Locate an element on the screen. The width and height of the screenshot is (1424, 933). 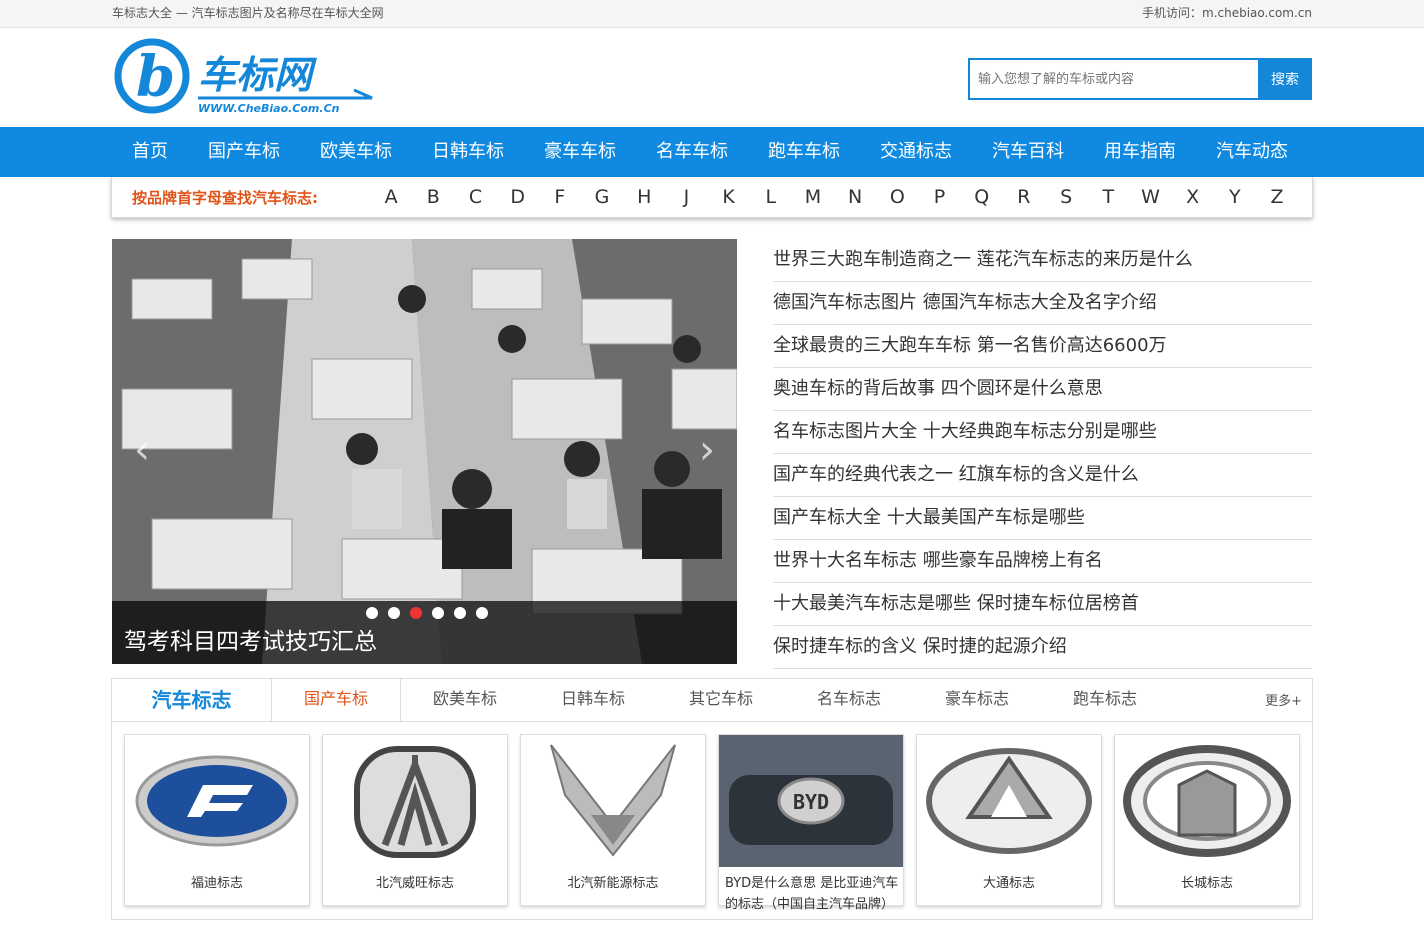
brand-card-title: 北汽新能源标志 is located at coordinates (613, 880).